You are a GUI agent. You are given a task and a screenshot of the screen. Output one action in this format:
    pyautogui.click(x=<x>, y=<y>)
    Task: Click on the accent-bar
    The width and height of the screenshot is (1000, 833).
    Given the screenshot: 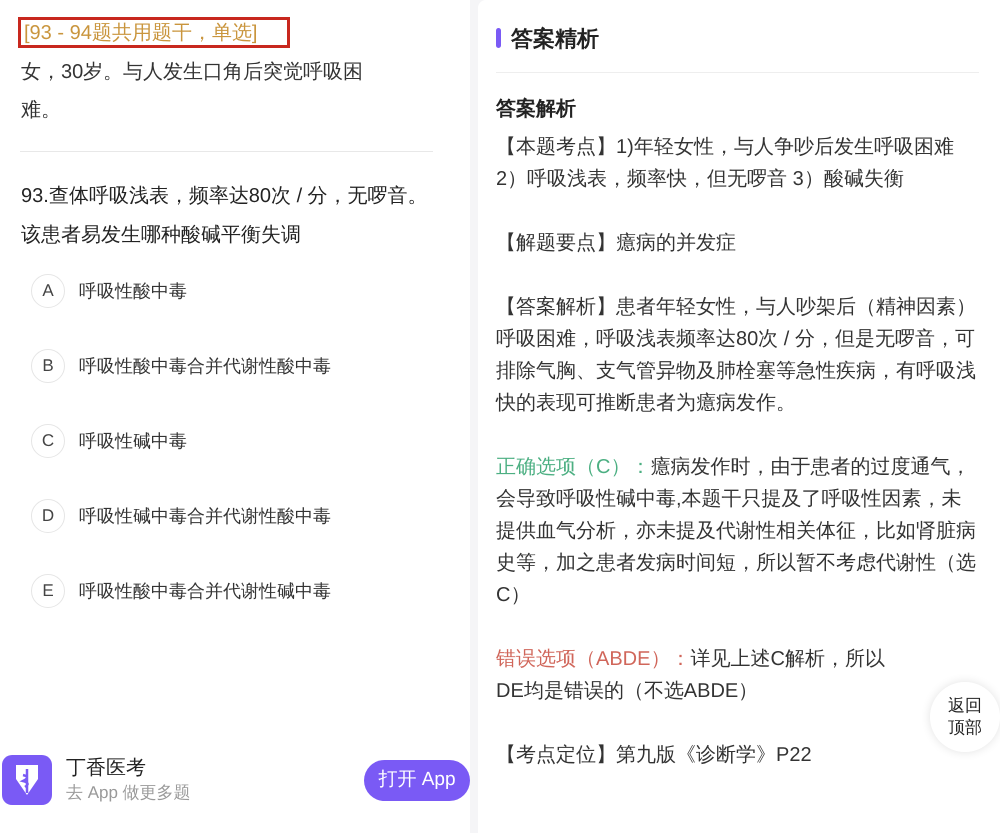 What is the action you would take?
    pyautogui.click(x=498, y=38)
    